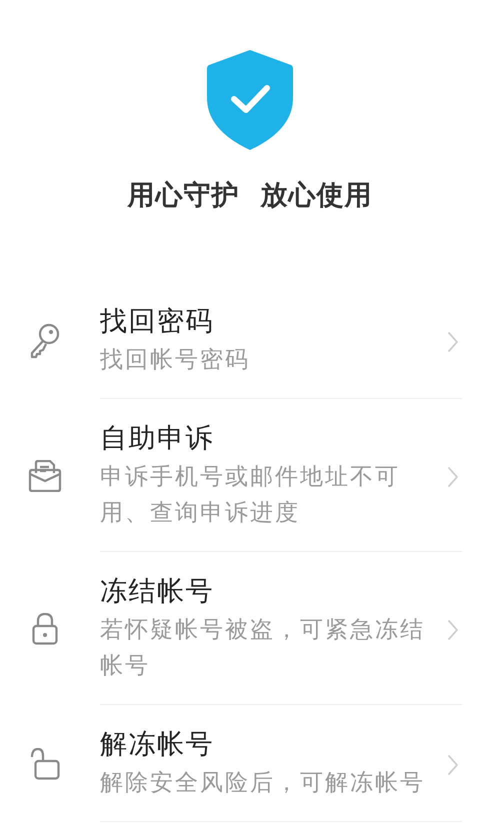 This screenshot has width=500, height=823. What do you see at coordinates (45, 628) in the screenshot?
I see `lock-icon` at bounding box center [45, 628].